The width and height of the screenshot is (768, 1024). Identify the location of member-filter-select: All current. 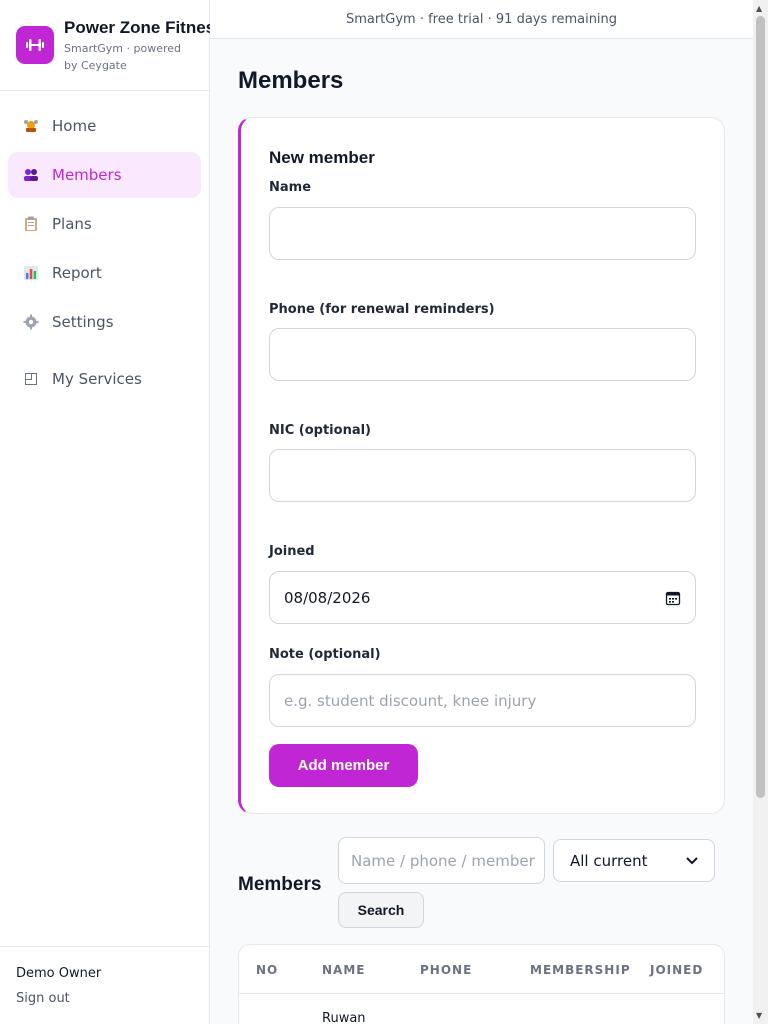
(634, 860).